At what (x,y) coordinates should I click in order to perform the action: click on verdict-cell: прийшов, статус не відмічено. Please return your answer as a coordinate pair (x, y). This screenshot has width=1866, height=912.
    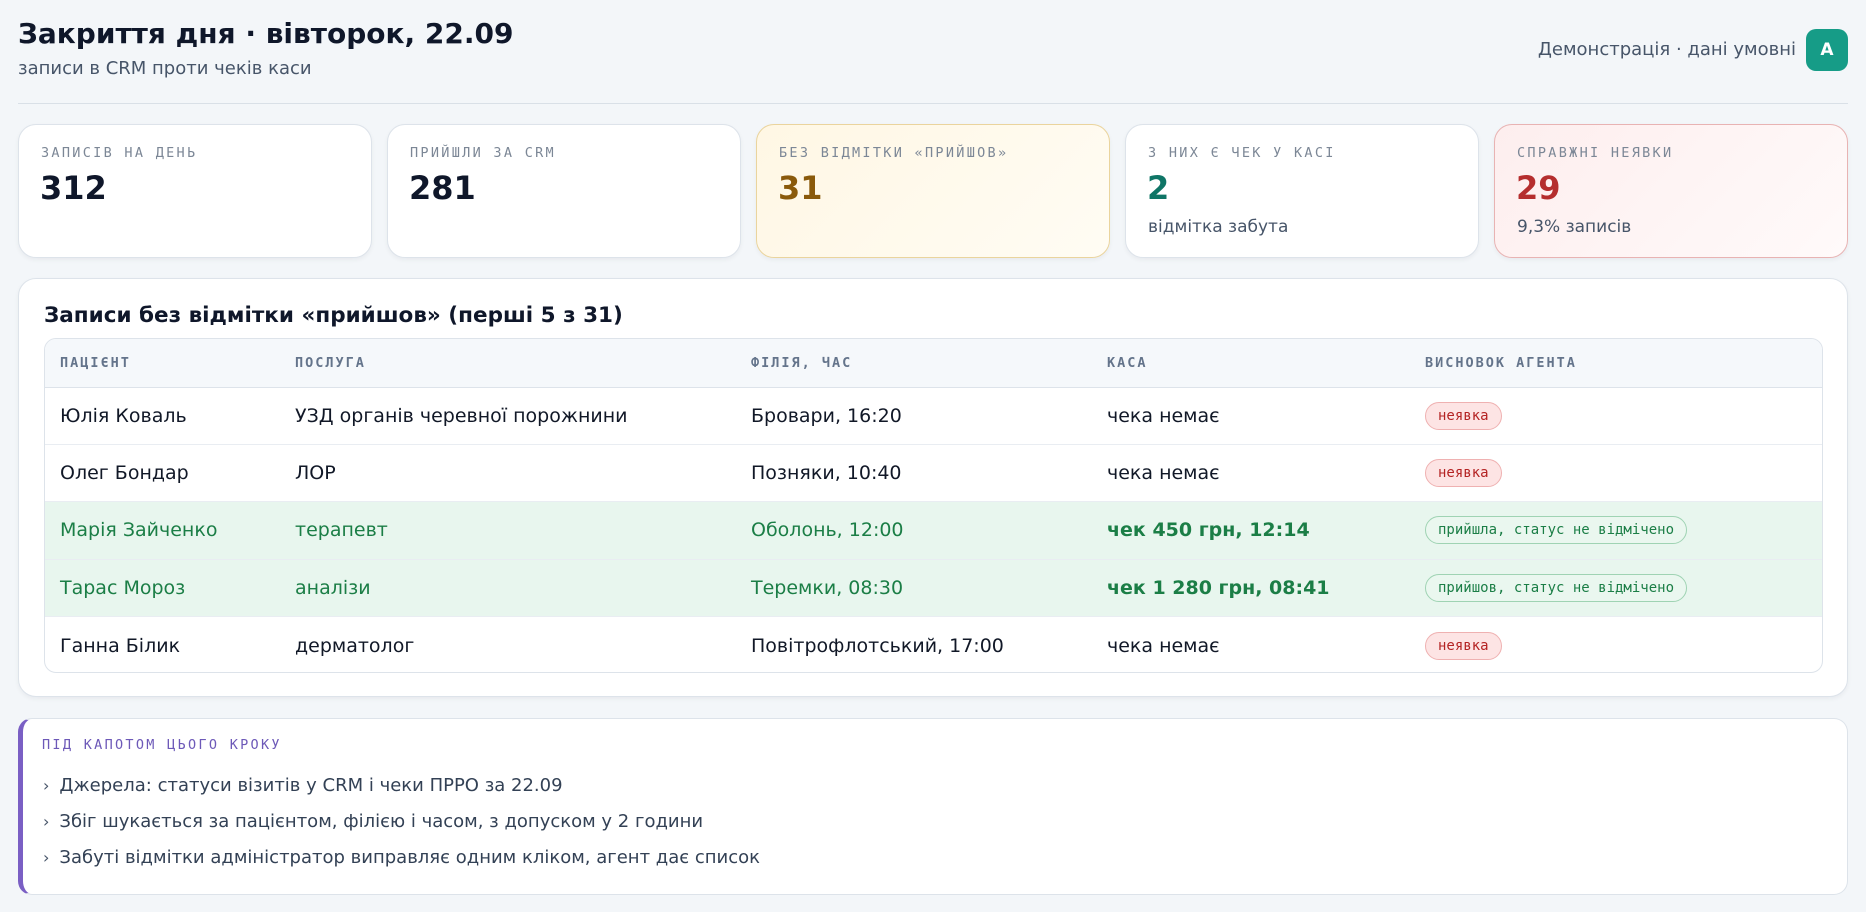
    Looking at the image, I should click on (1616, 588).